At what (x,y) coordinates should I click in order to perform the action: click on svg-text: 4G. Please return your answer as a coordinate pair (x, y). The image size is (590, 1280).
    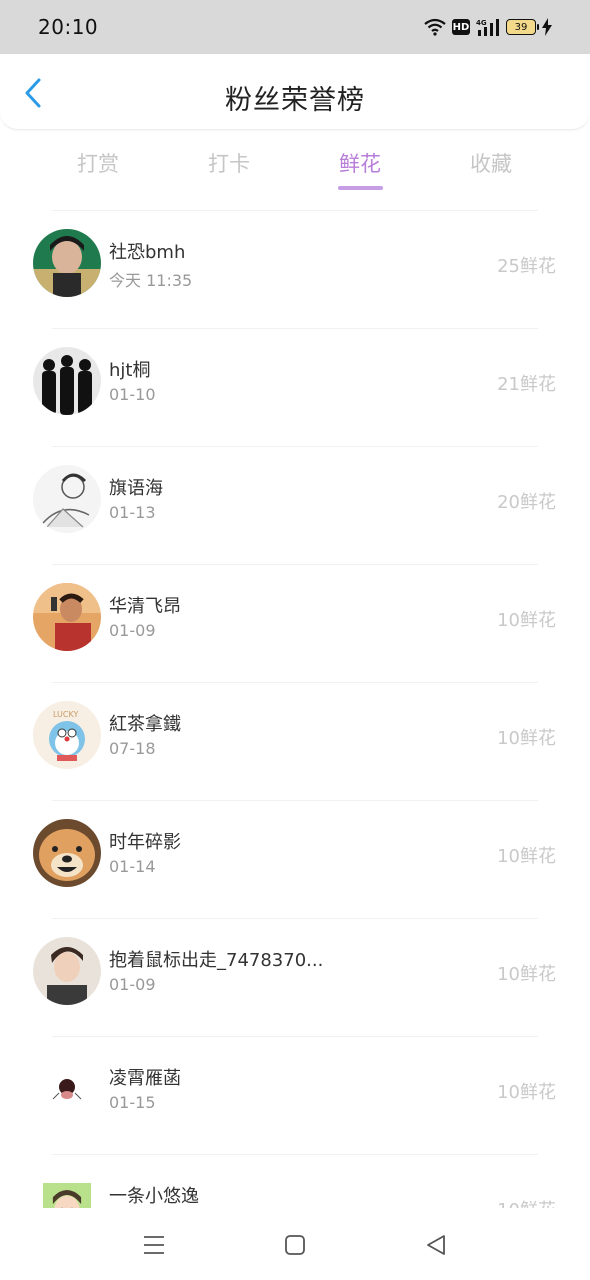
    Looking at the image, I should click on (481, 23).